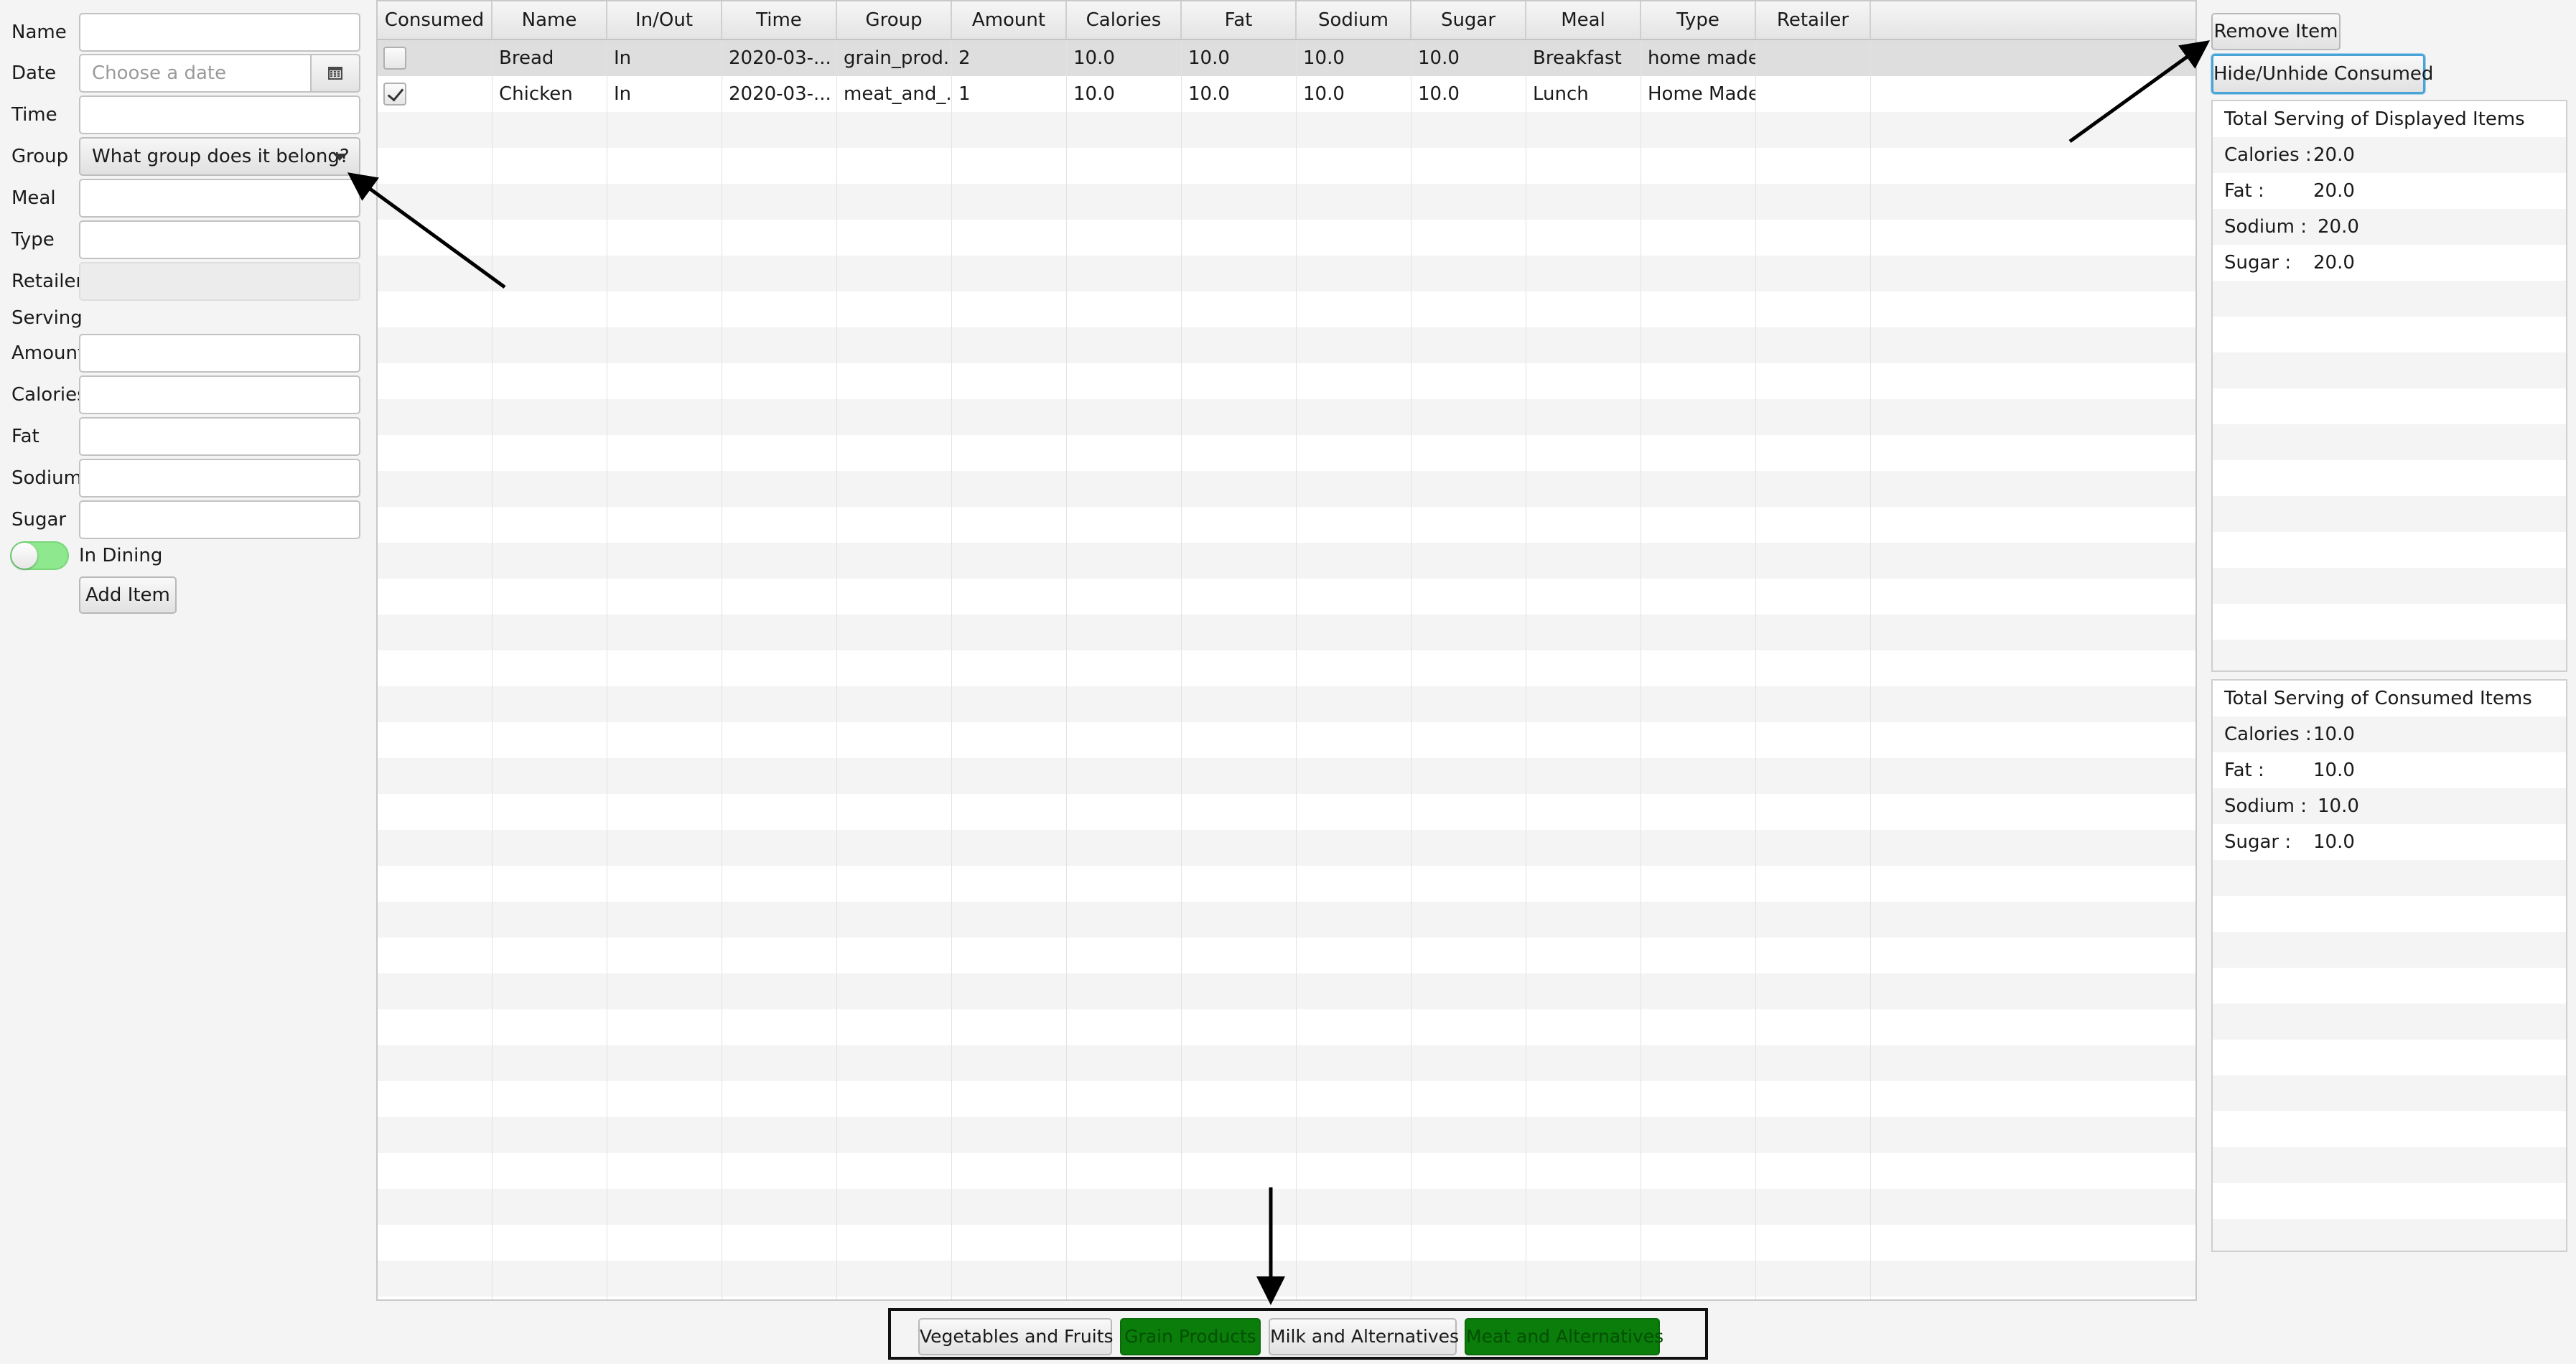  What do you see at coordinates (664, 20) in the screenshot?
I see `column-header-inout: In/Out` at bounding box center [664, 20].